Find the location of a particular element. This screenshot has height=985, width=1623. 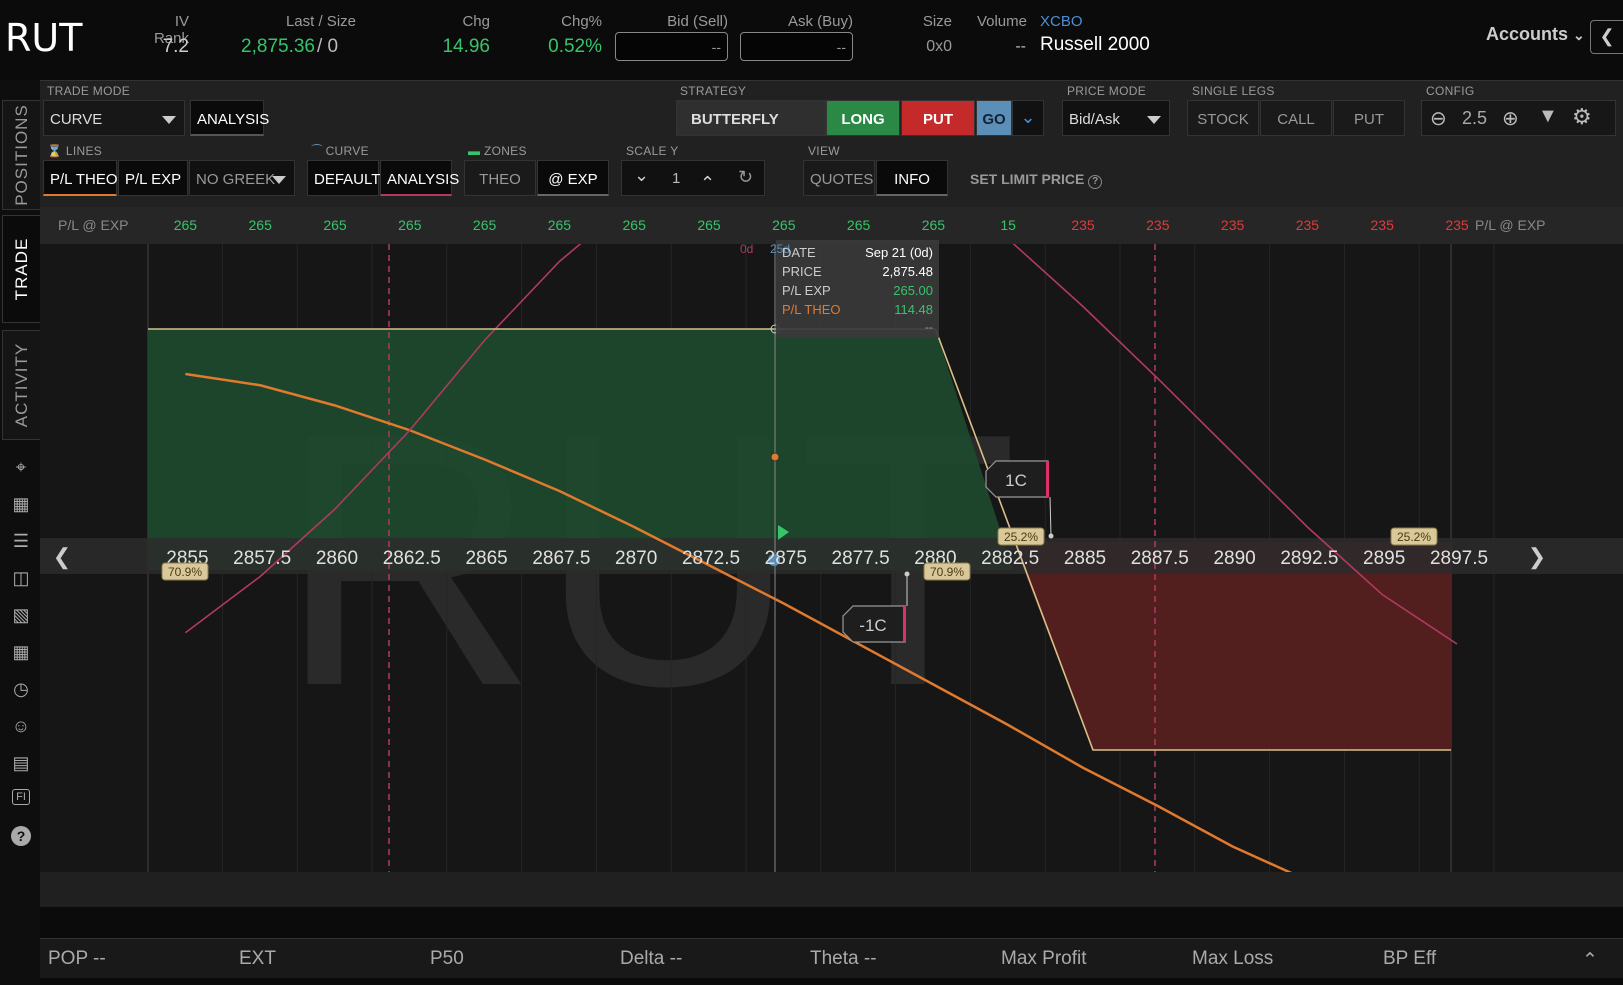

max-profit-stat: Max Profit is located at coordinates (1044, 959).